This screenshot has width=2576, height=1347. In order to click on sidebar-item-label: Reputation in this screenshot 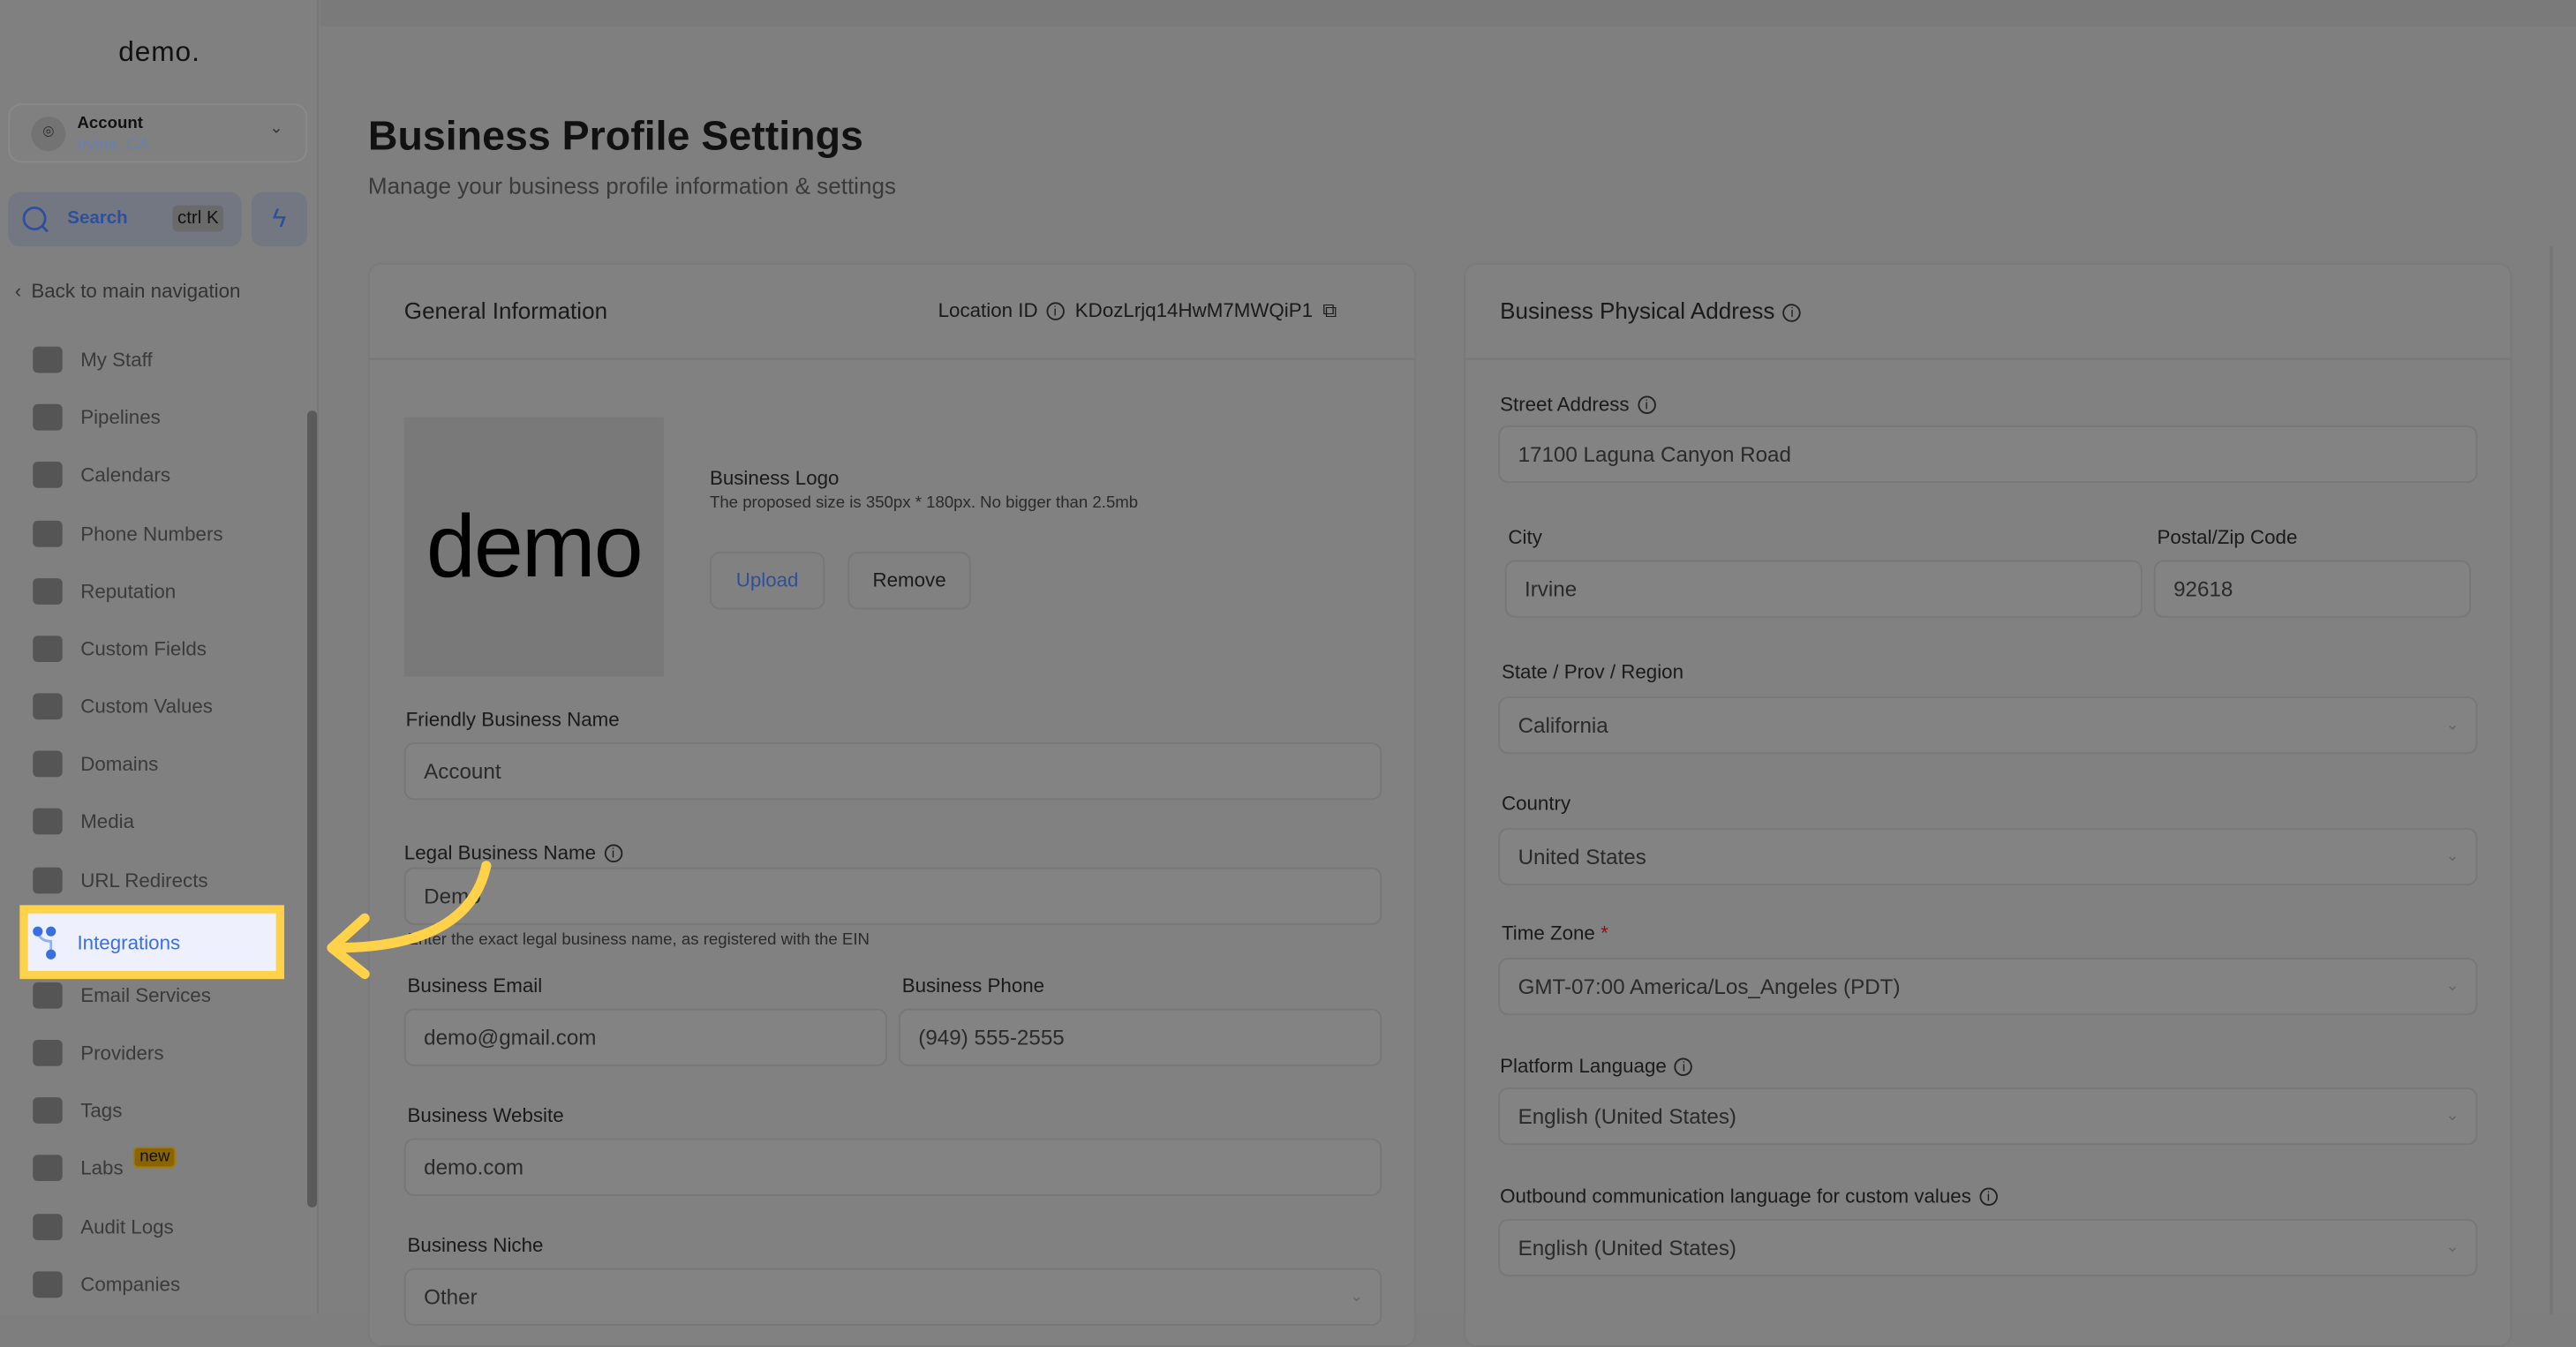, I will do `click(129, 591)`.